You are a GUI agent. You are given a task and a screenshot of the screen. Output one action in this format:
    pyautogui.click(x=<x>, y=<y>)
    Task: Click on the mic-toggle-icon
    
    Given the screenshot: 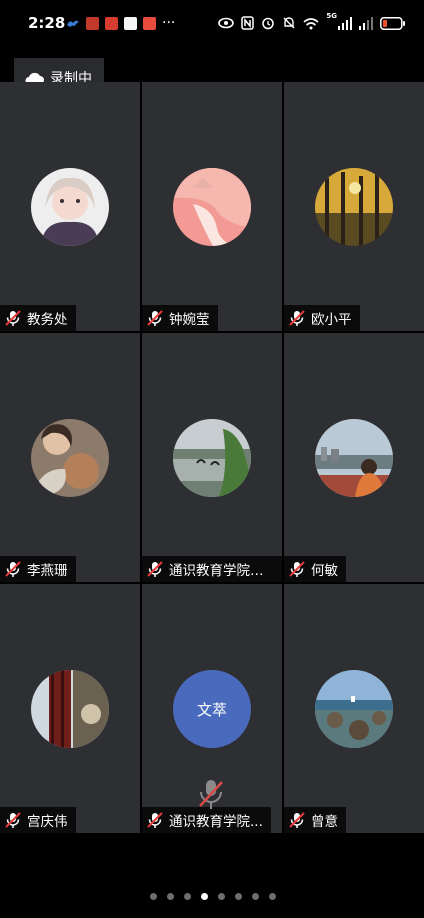 What is the action you would take?
    pyautogui.click(x=211, y=795)
    